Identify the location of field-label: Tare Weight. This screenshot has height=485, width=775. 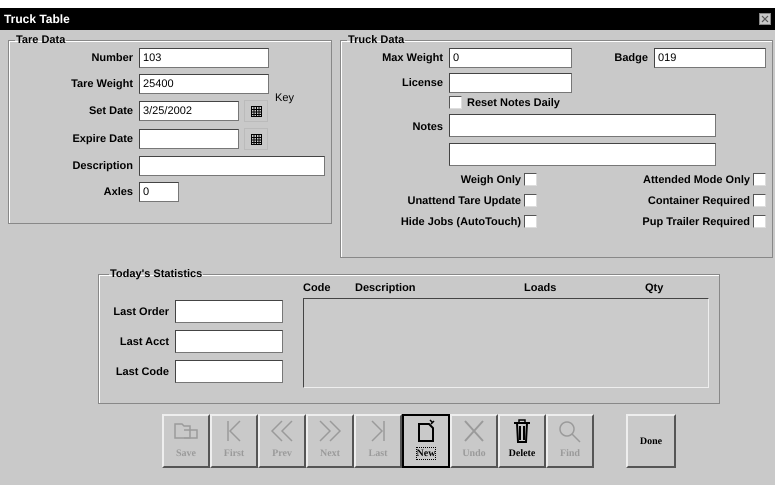
(101, 84).